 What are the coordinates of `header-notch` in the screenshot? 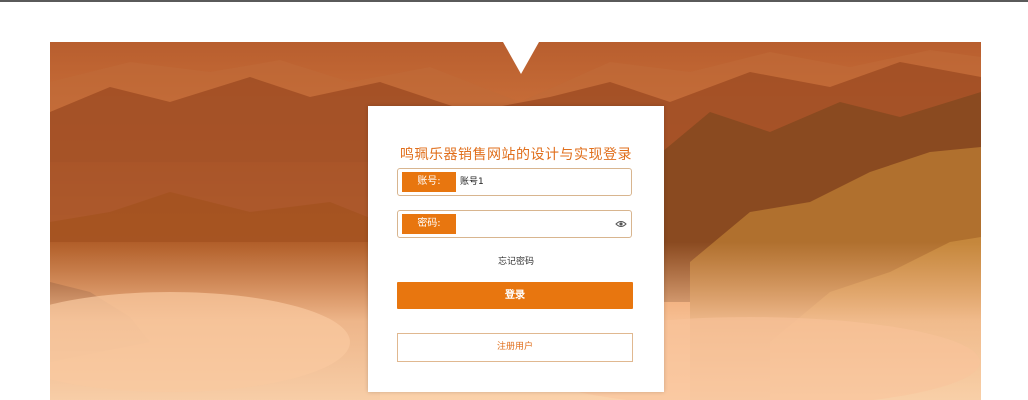 It's located at (521, 58).